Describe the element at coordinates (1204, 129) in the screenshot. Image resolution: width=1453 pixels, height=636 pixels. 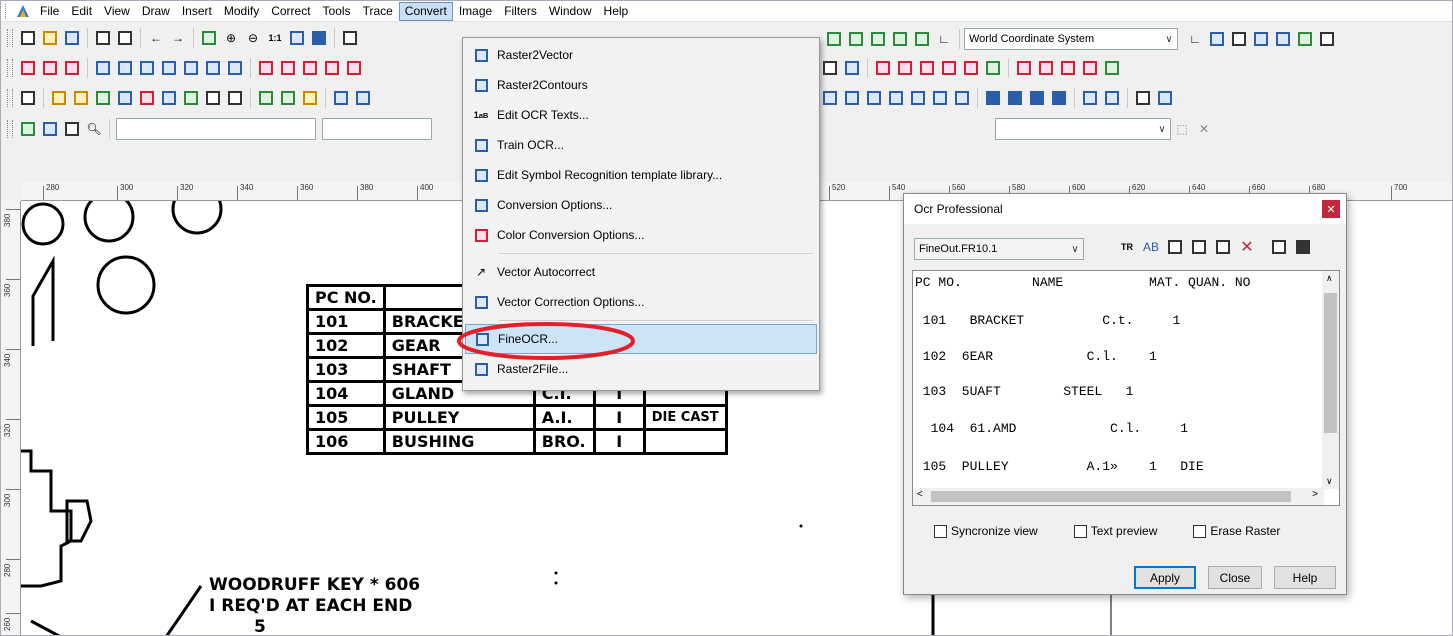
I see `close-icon: ✕` at that location.